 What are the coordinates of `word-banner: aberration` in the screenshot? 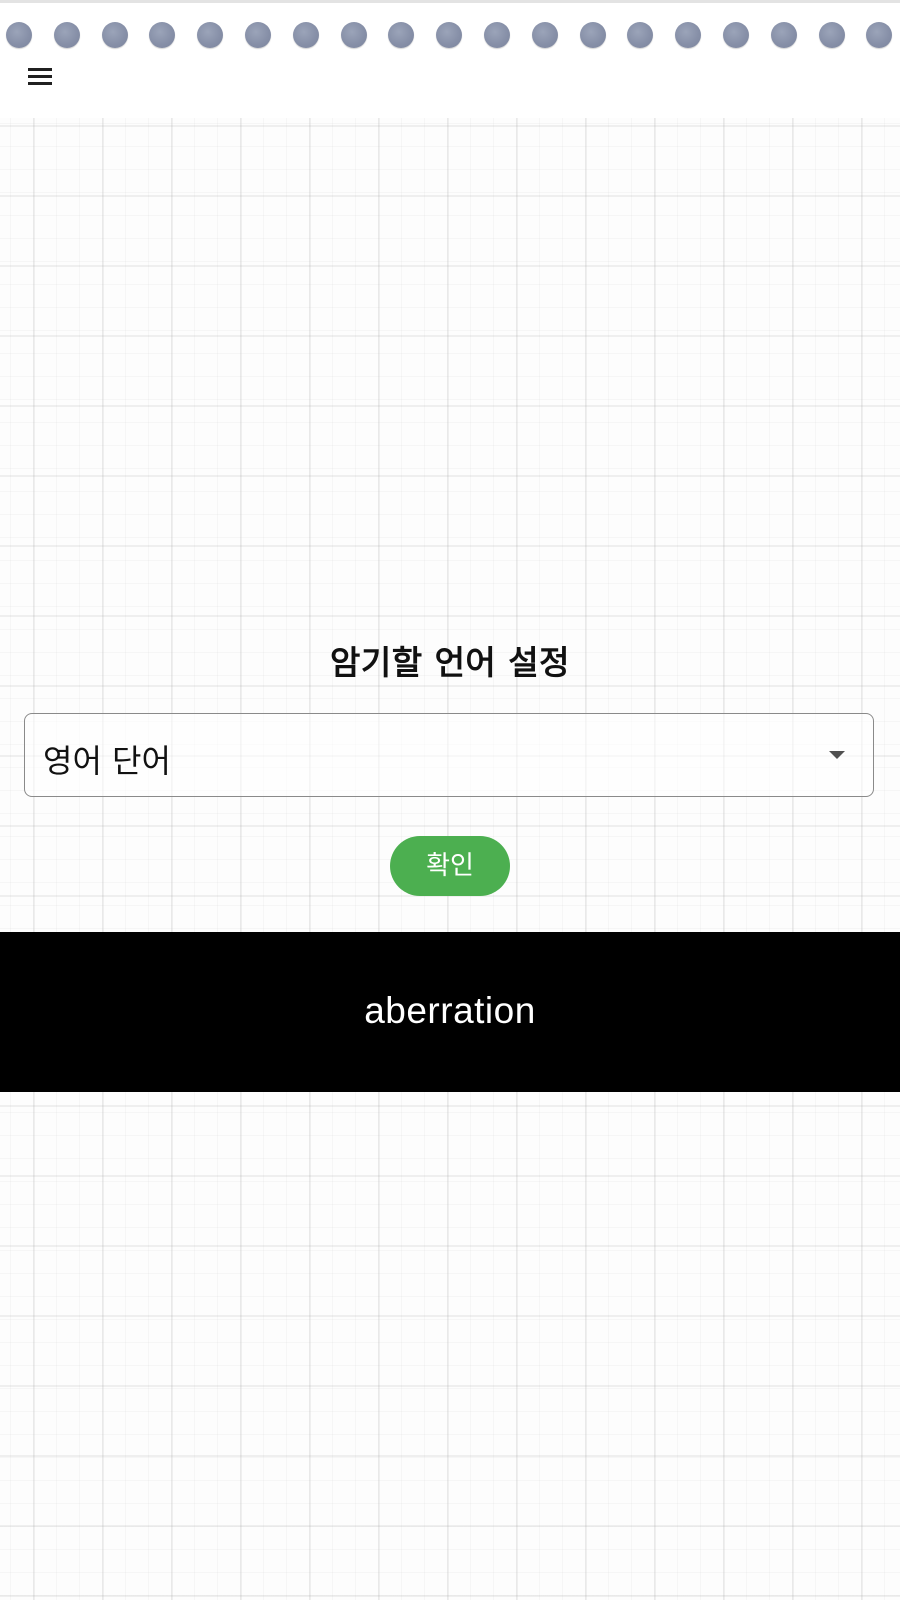 It's located at (450, 1012).